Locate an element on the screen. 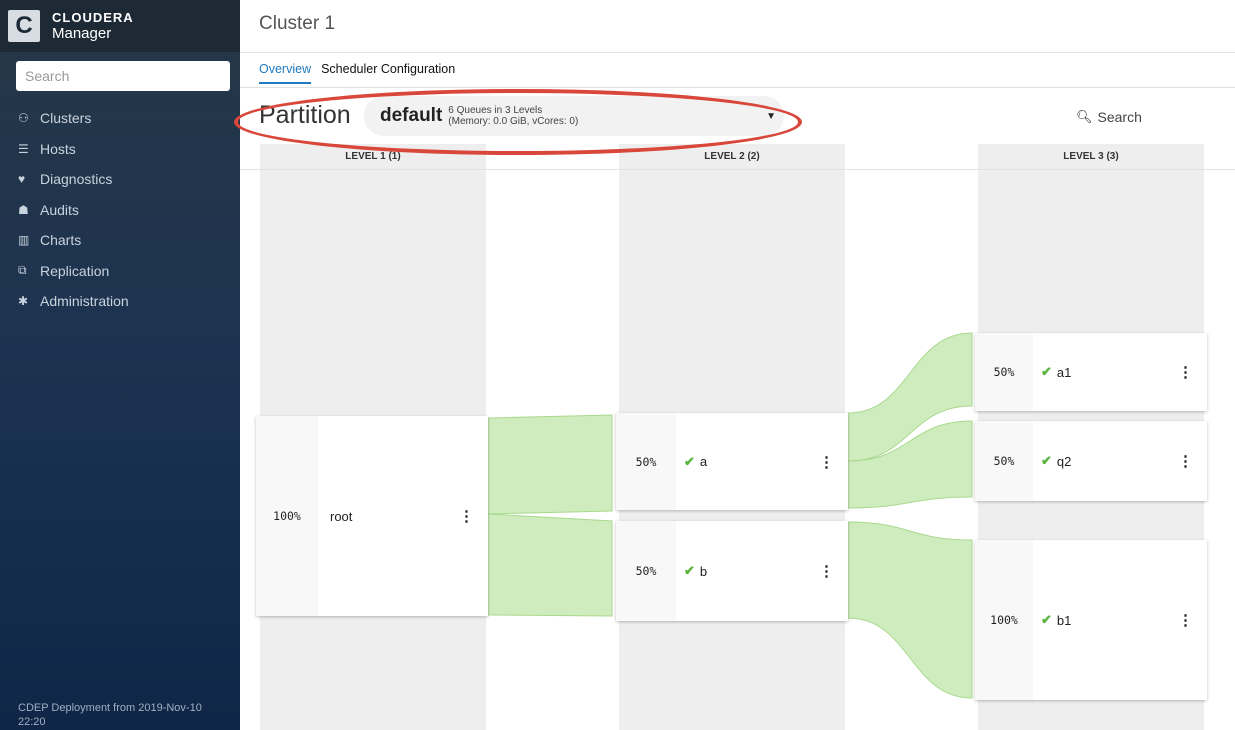 This screenshot has height=730, width=1235. queue-card-b1: 100% ✔ b1 ⋮ is located at coordinates (1091, 620).